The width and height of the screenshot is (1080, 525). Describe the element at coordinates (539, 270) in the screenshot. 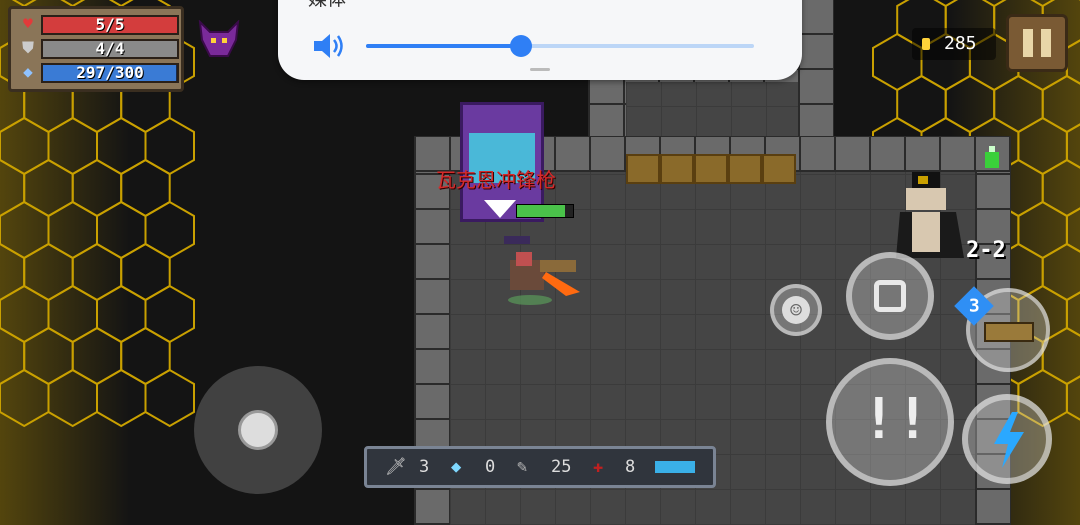

I see `player-character` at that location.